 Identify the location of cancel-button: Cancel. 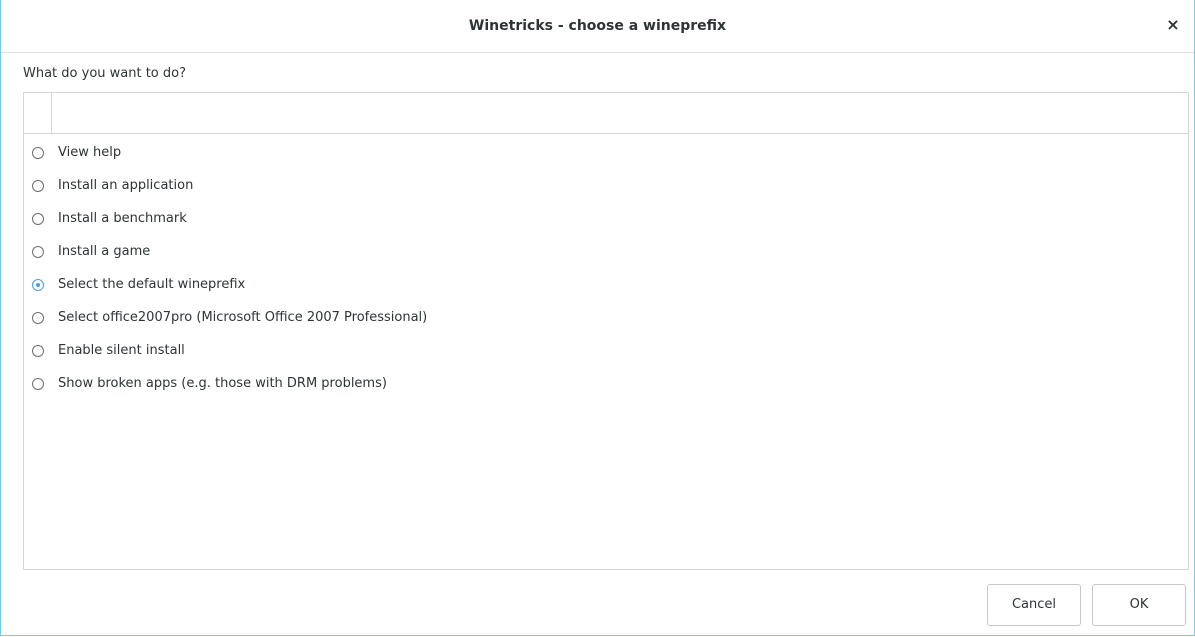
(1034, 605).